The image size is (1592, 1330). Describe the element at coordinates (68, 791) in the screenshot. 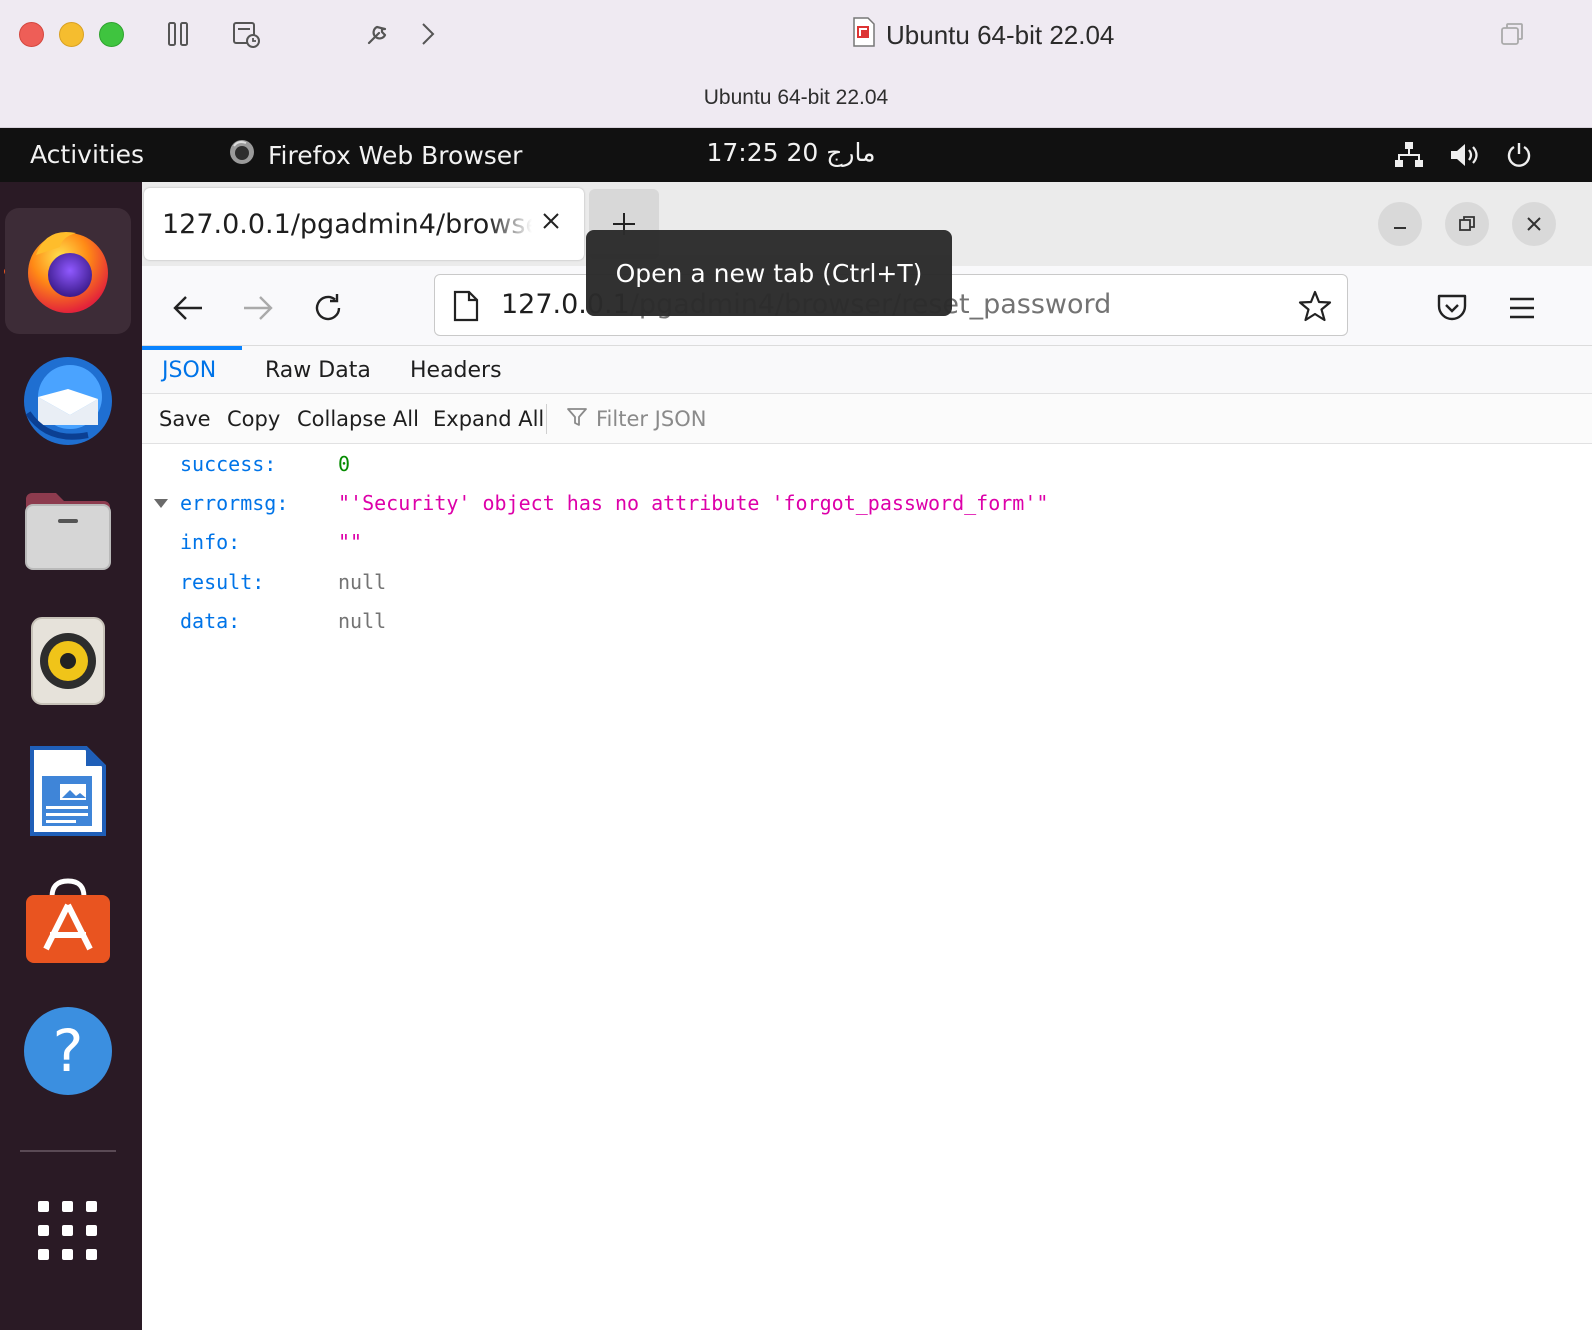

I see `libreoffice-writer-icon` at that location.